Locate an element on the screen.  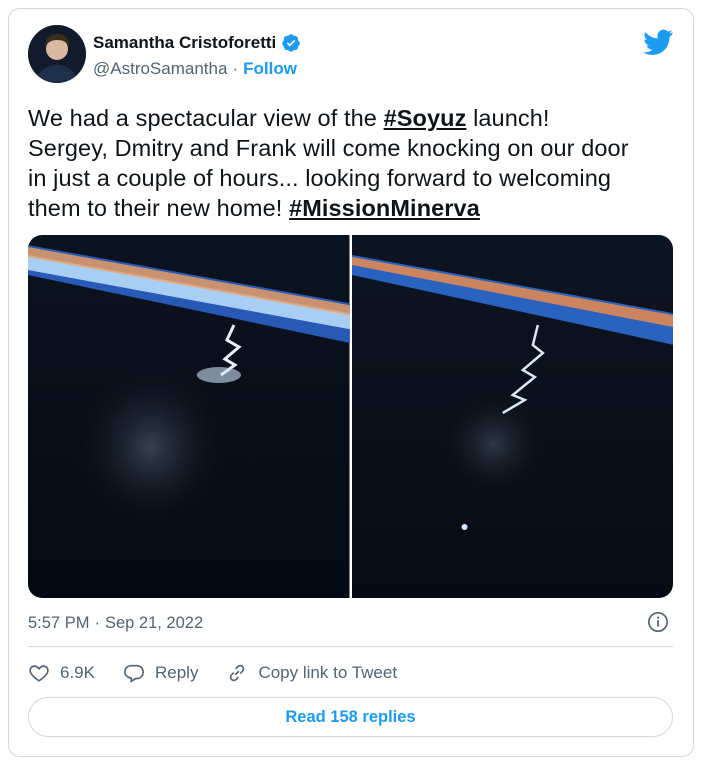
follow-button: Follow is located at coordinates (270, 69).